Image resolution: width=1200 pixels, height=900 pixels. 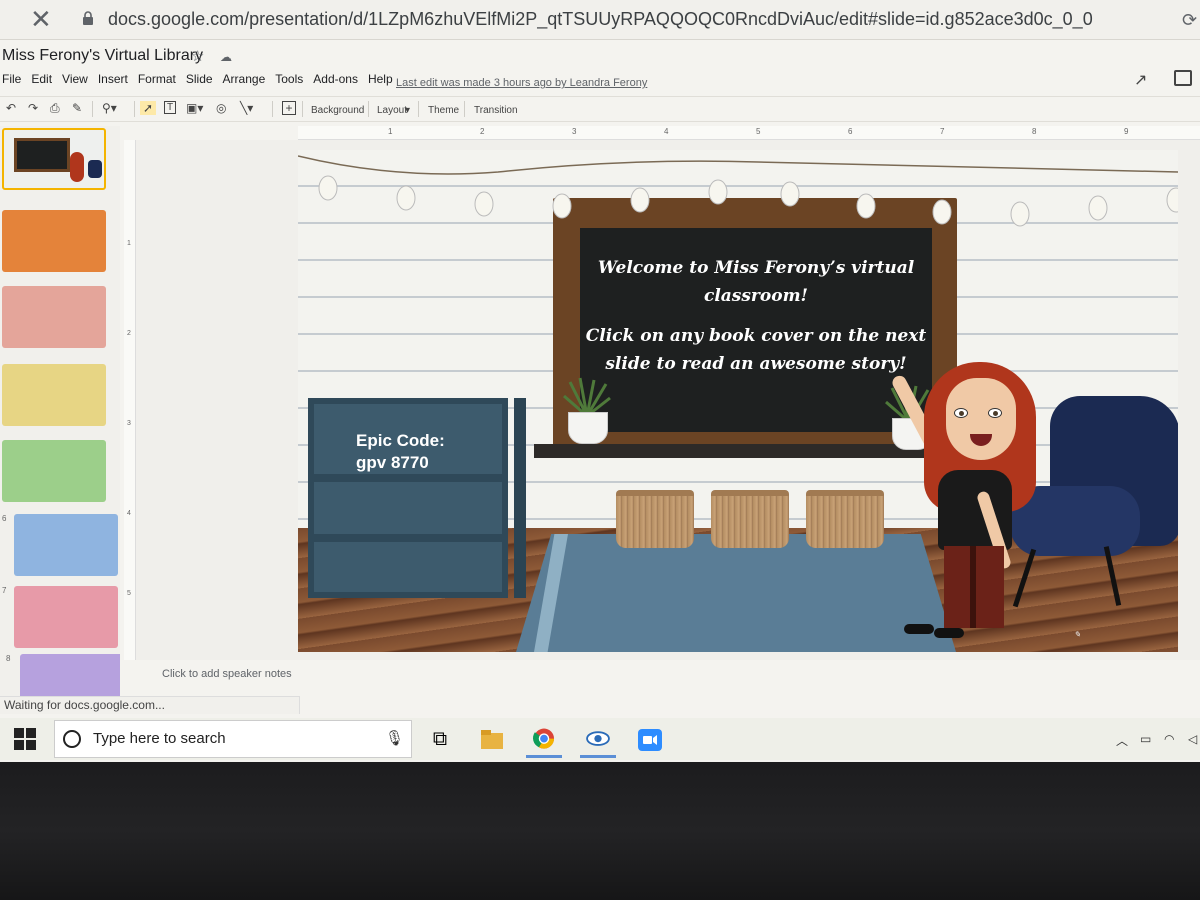 What do you see at coordinates (102, 56) in the screenshot?
I see `document-title: Miss Ferony's Virtual Library` at bounding box center [102, 56].